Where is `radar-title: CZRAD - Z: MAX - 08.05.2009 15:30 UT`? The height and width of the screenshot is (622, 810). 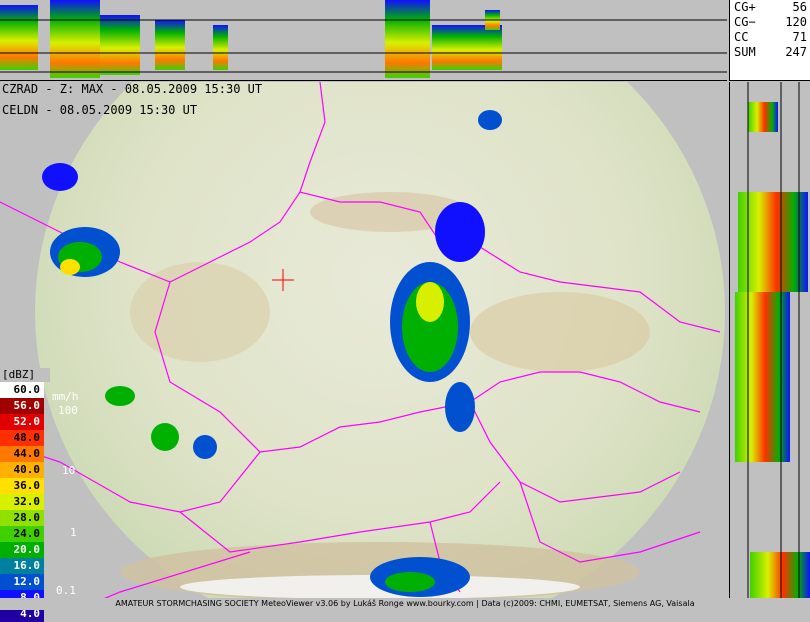 radar-title: CZRAD - Z: MAX - 08.05.2009 15:30 UT is located at coordinates (132, 89).